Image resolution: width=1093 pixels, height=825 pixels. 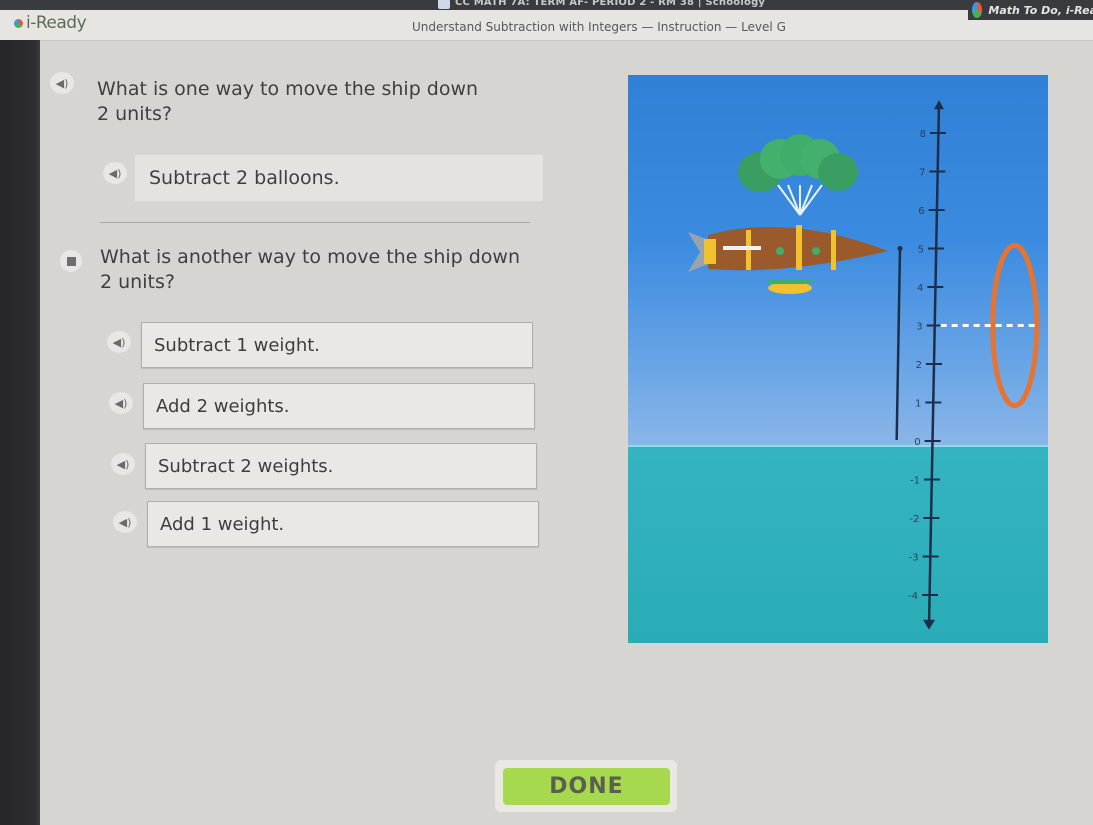 What do you see at coordinates (939, 105) in the screenshot?
I see `arrow-up-icon` at bounding box center [939, 105].